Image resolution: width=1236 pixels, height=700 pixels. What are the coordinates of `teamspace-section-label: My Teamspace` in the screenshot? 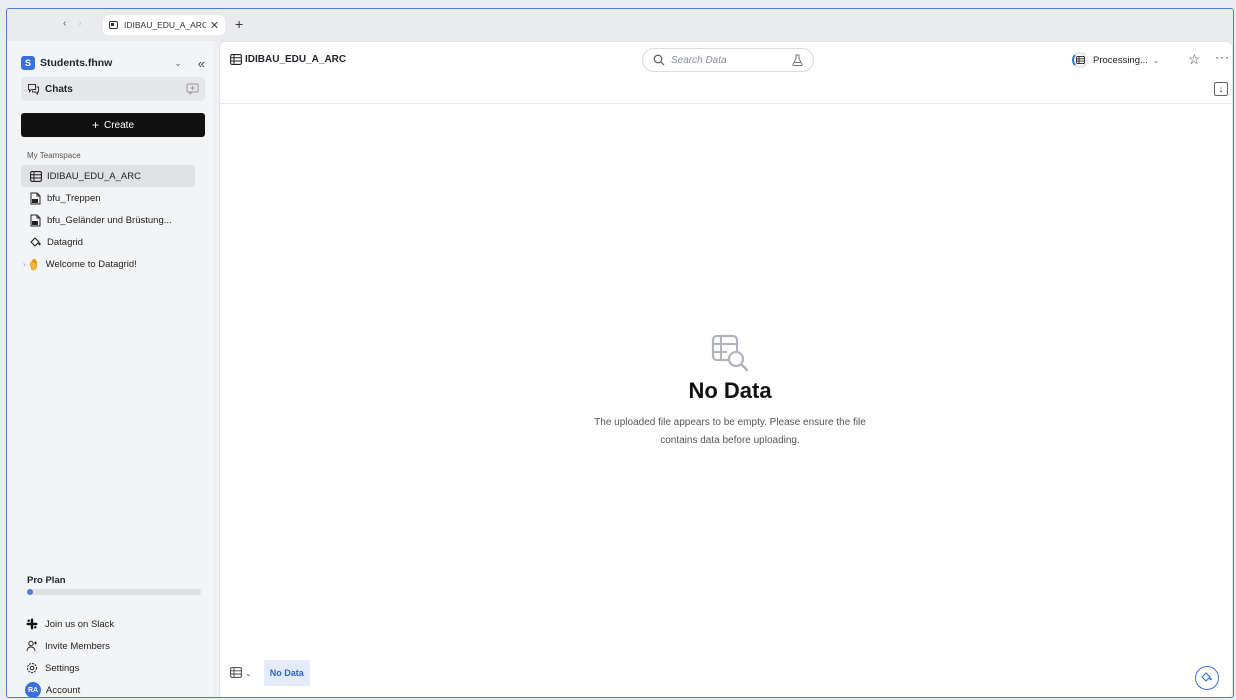 It's located at (54, 155).